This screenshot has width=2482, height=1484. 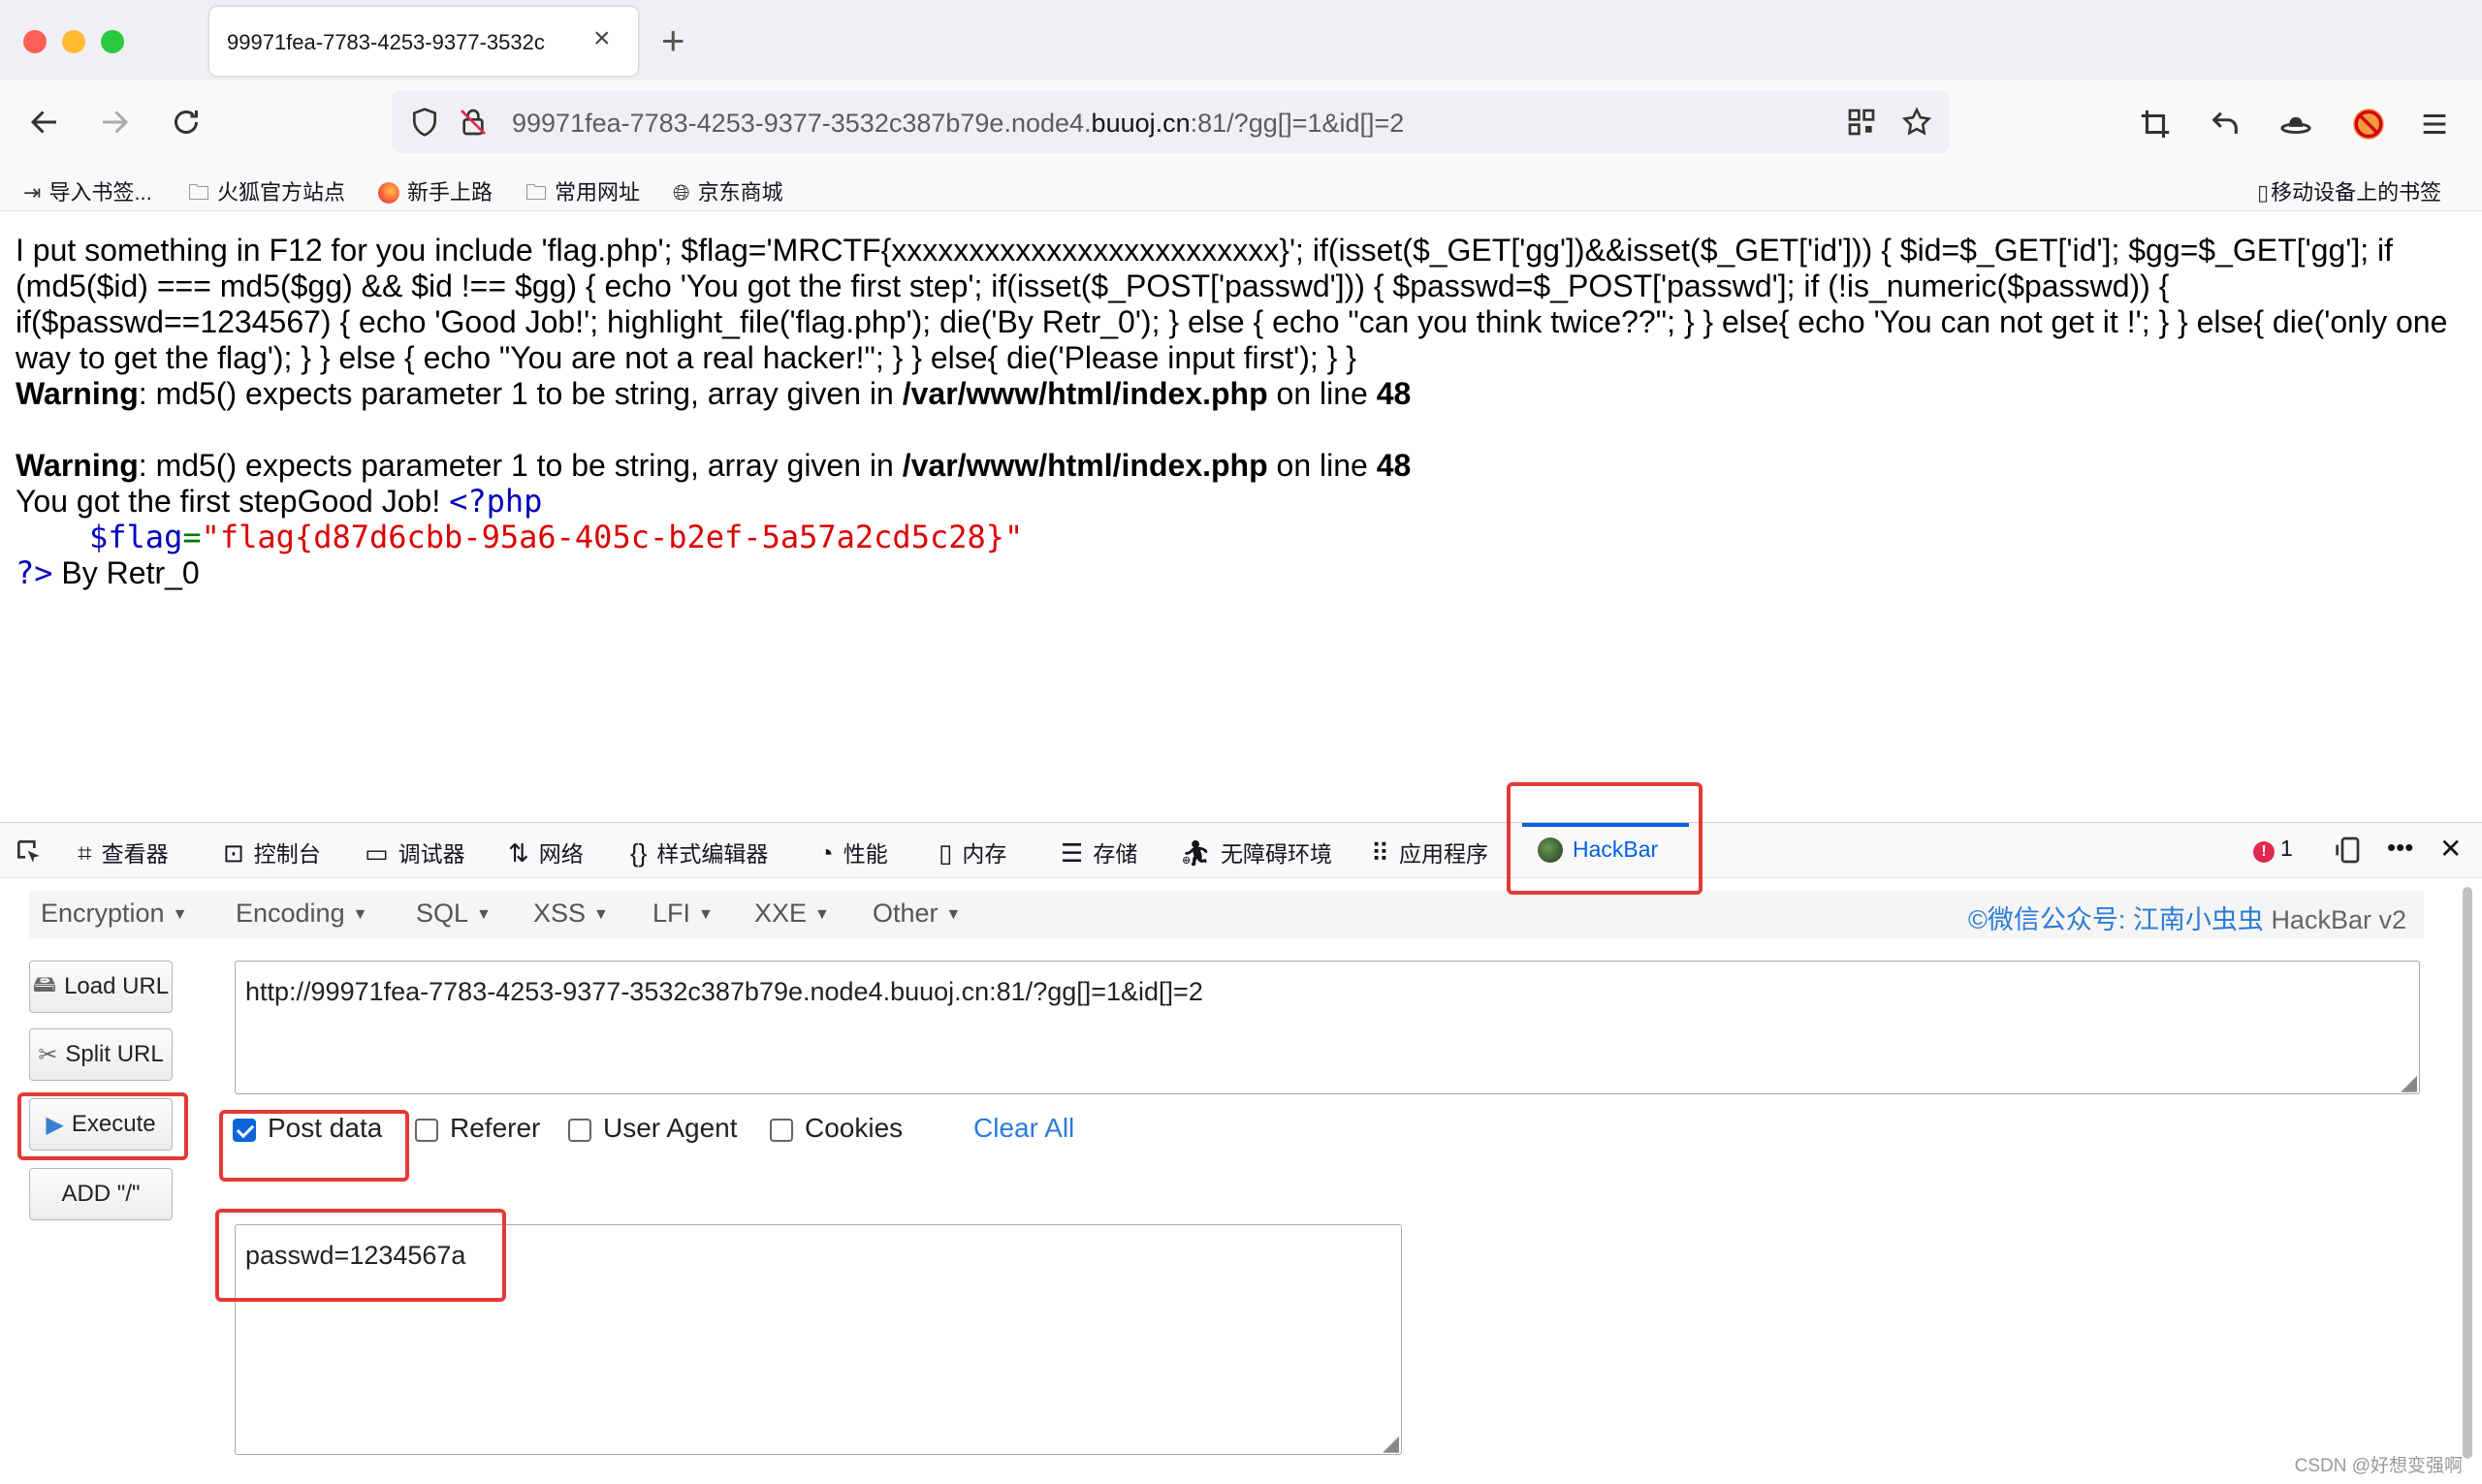 I want to click on element-picker-icon, so click(x=29, y=853).